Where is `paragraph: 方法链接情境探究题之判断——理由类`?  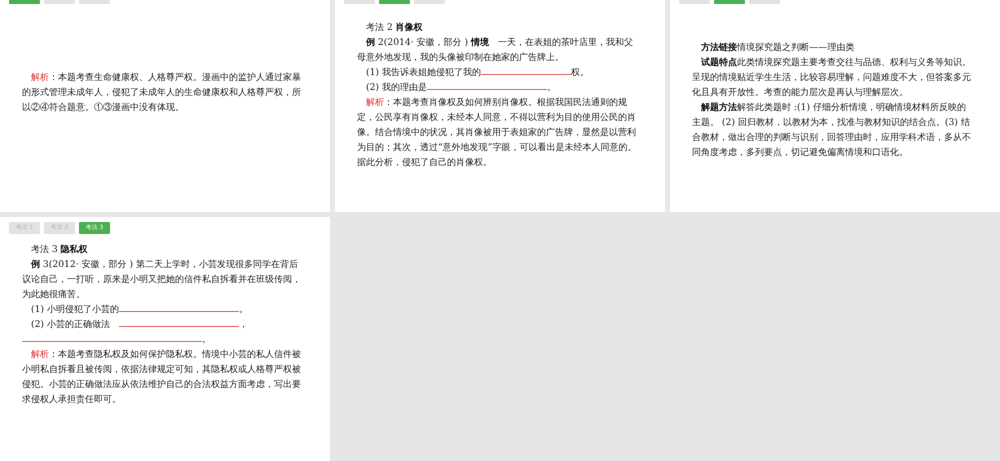
paragraph: 方法链接情境探究题之判断——理由类 is located at coordinates (778, 48).